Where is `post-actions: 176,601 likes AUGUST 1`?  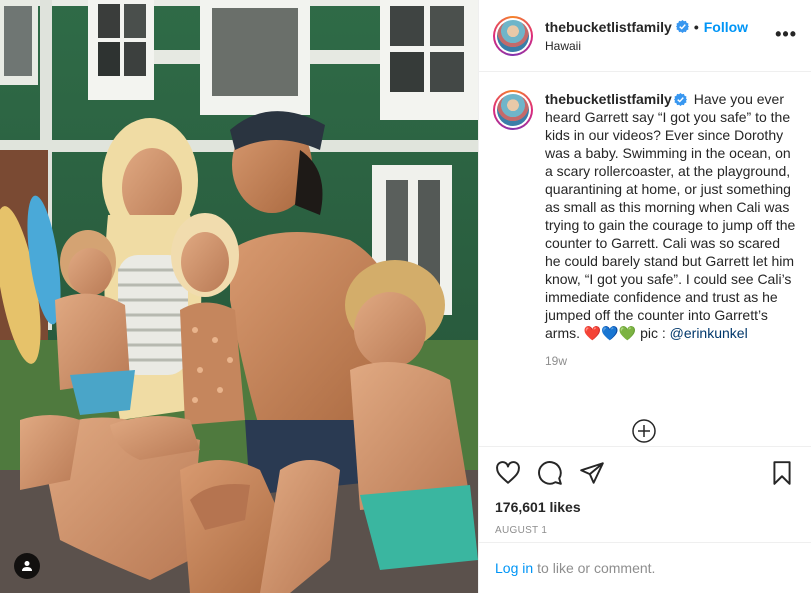
post-actions: 176,601 likes AUGUST 1 is located at coordinates (645, 494).